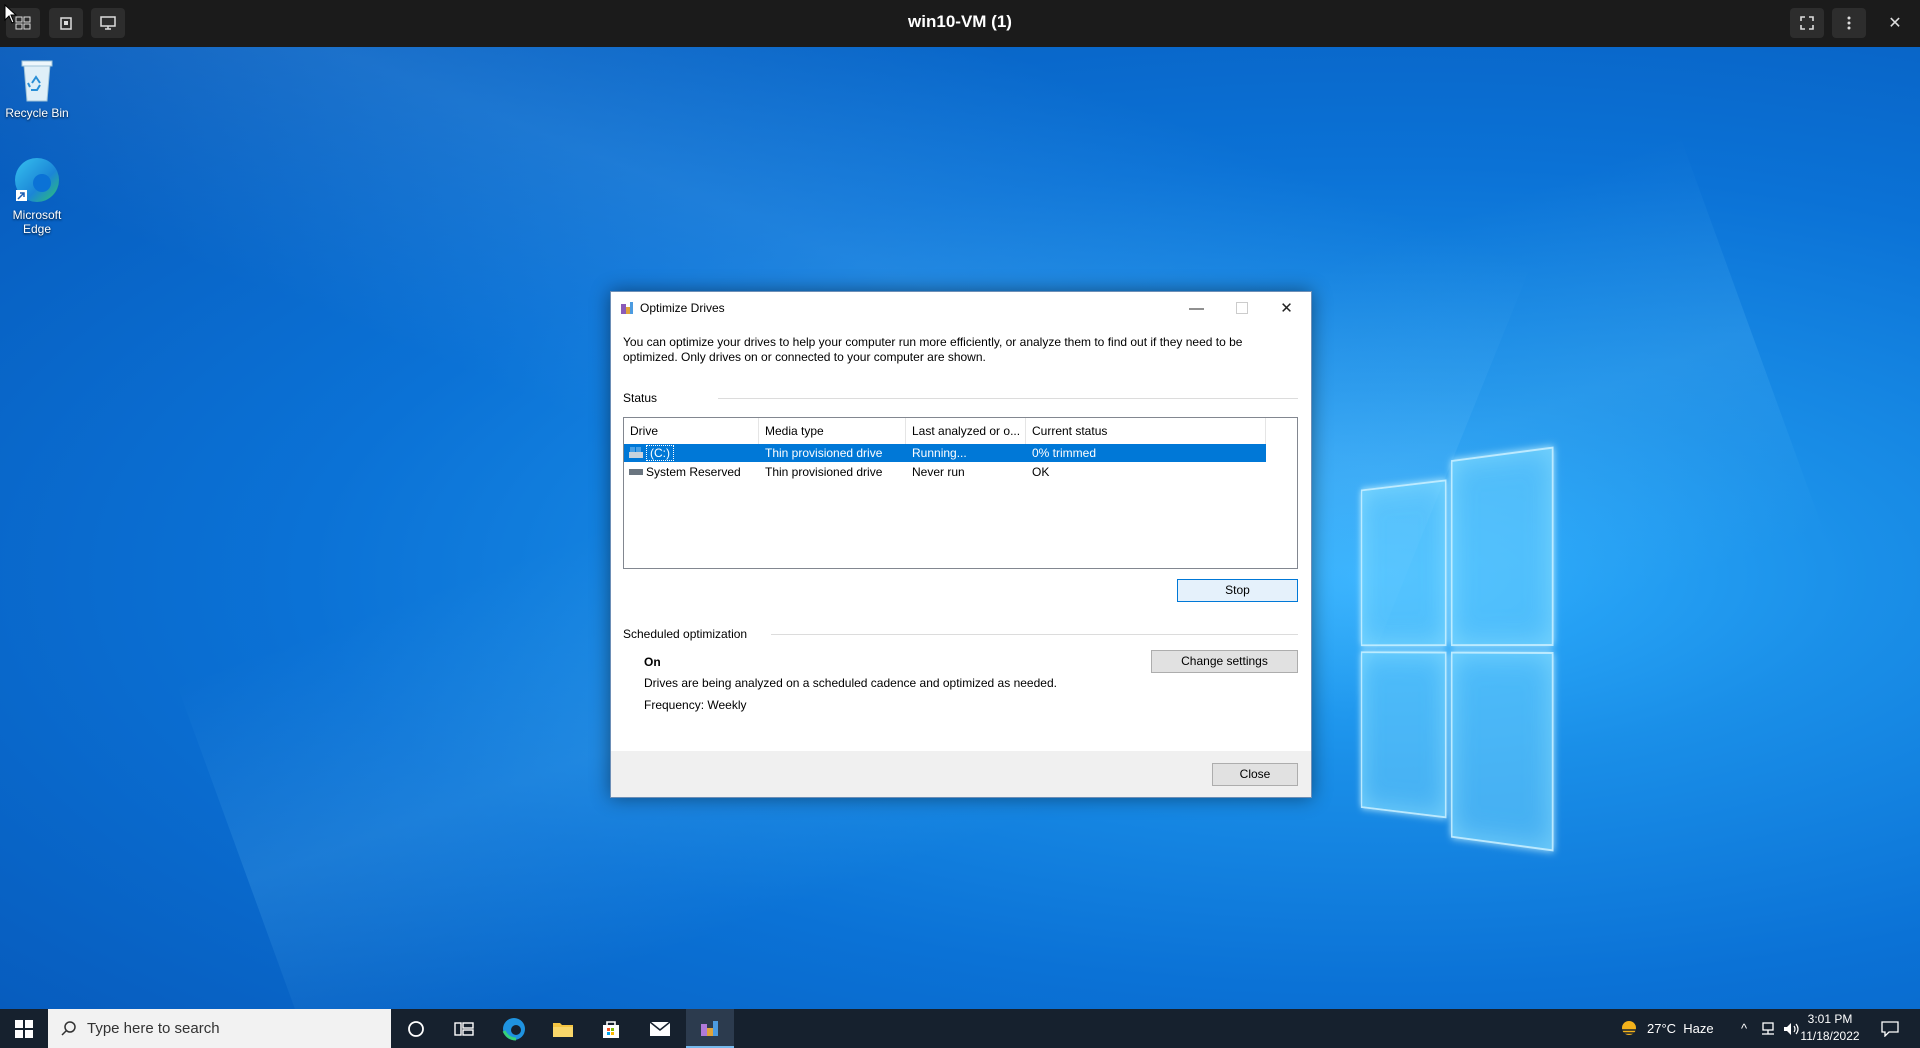  Describe the element at coordinates (640, 398) in the screenshot. I see `status-section-label: Status` at that location.